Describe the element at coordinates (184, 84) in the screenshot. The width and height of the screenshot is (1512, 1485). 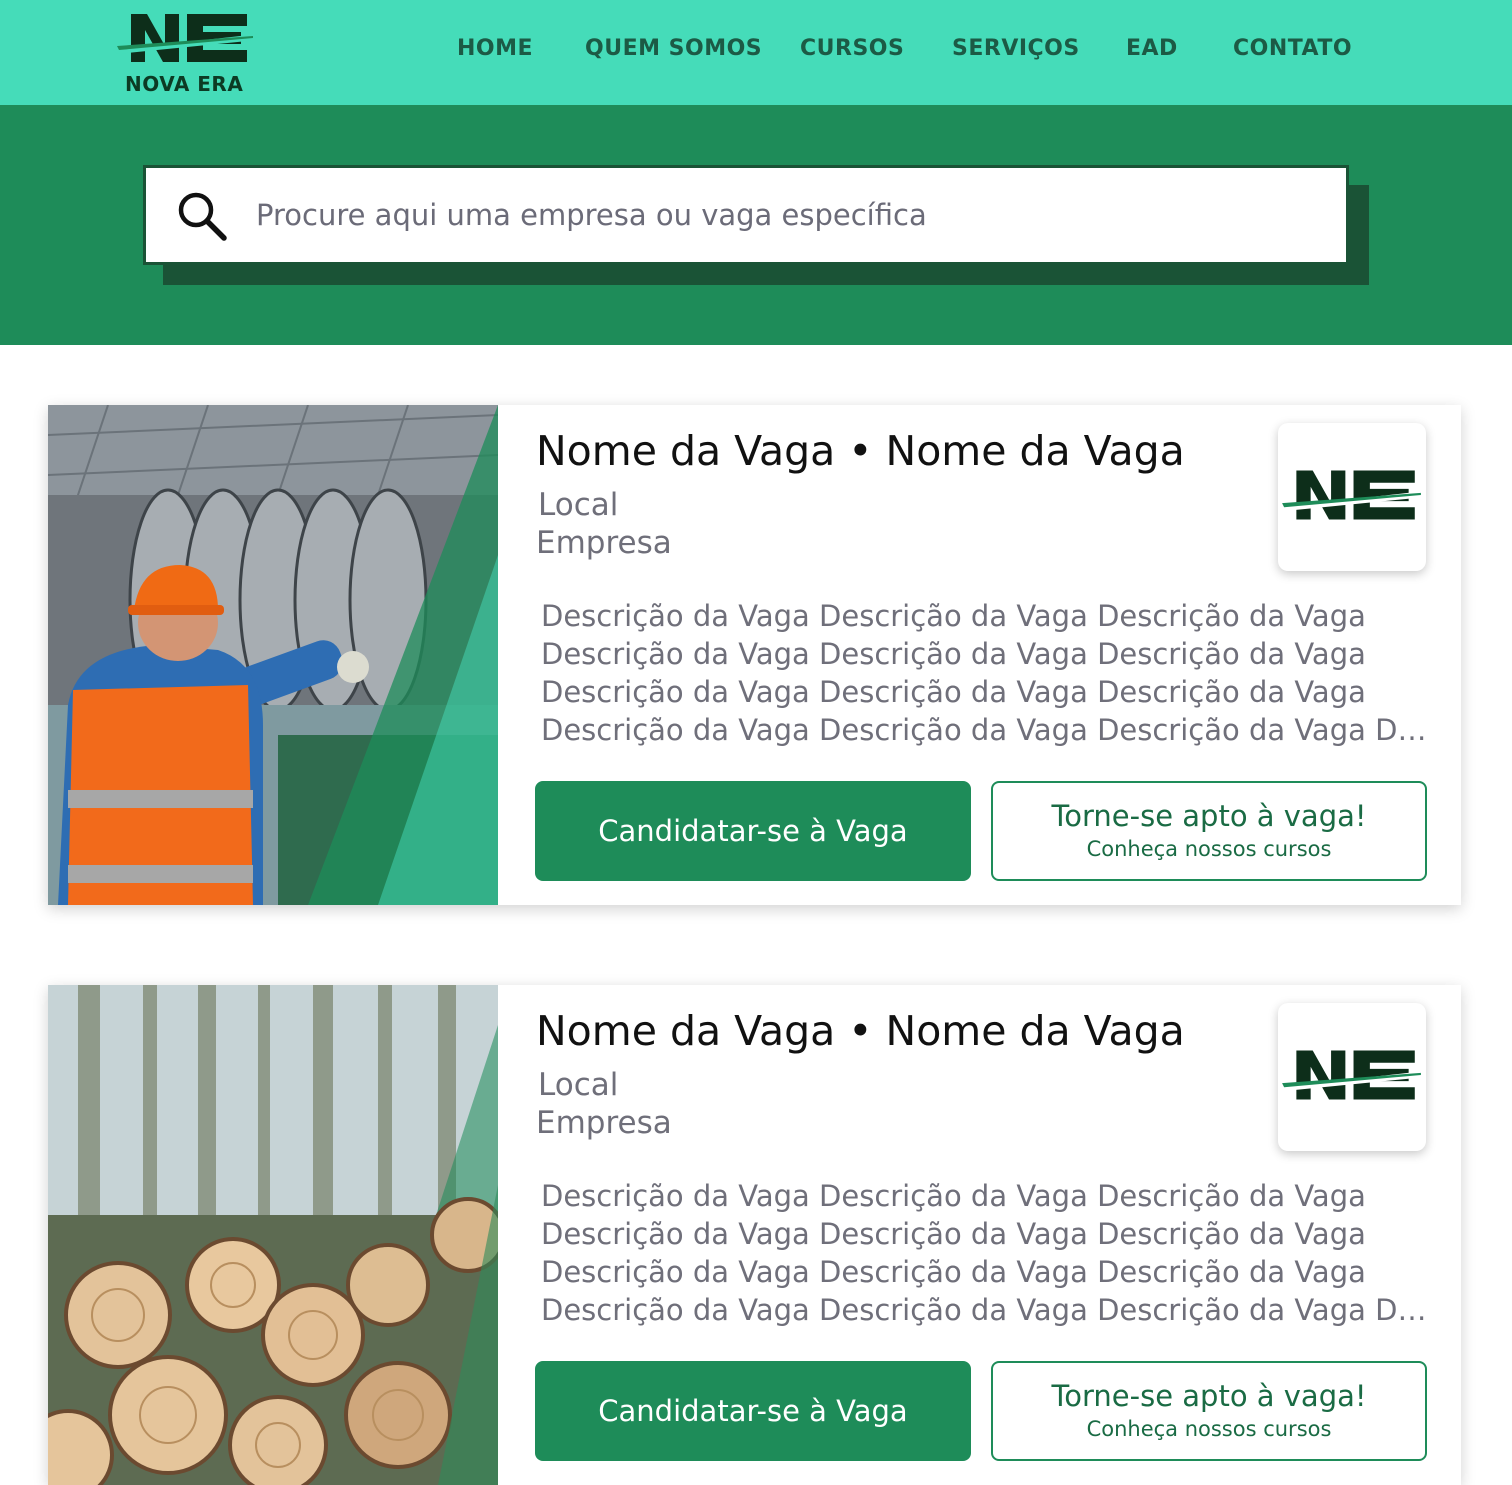
I see `logo-wordmark: NOVA ERA` at that location.